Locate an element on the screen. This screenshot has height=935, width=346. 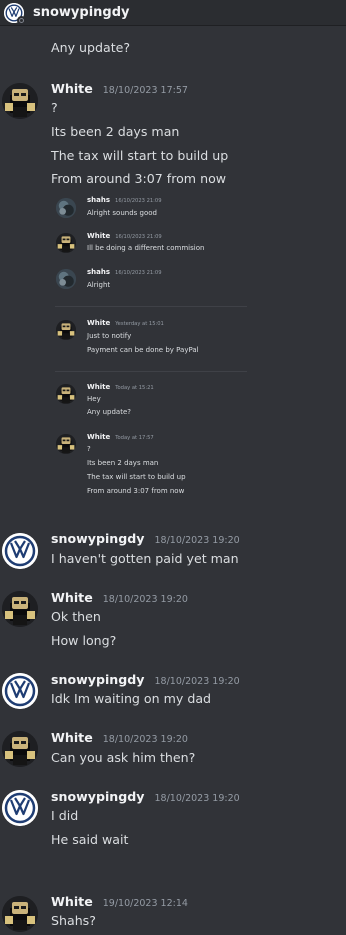
dm-header: snowypingdy is located at coordinates (173, 13).